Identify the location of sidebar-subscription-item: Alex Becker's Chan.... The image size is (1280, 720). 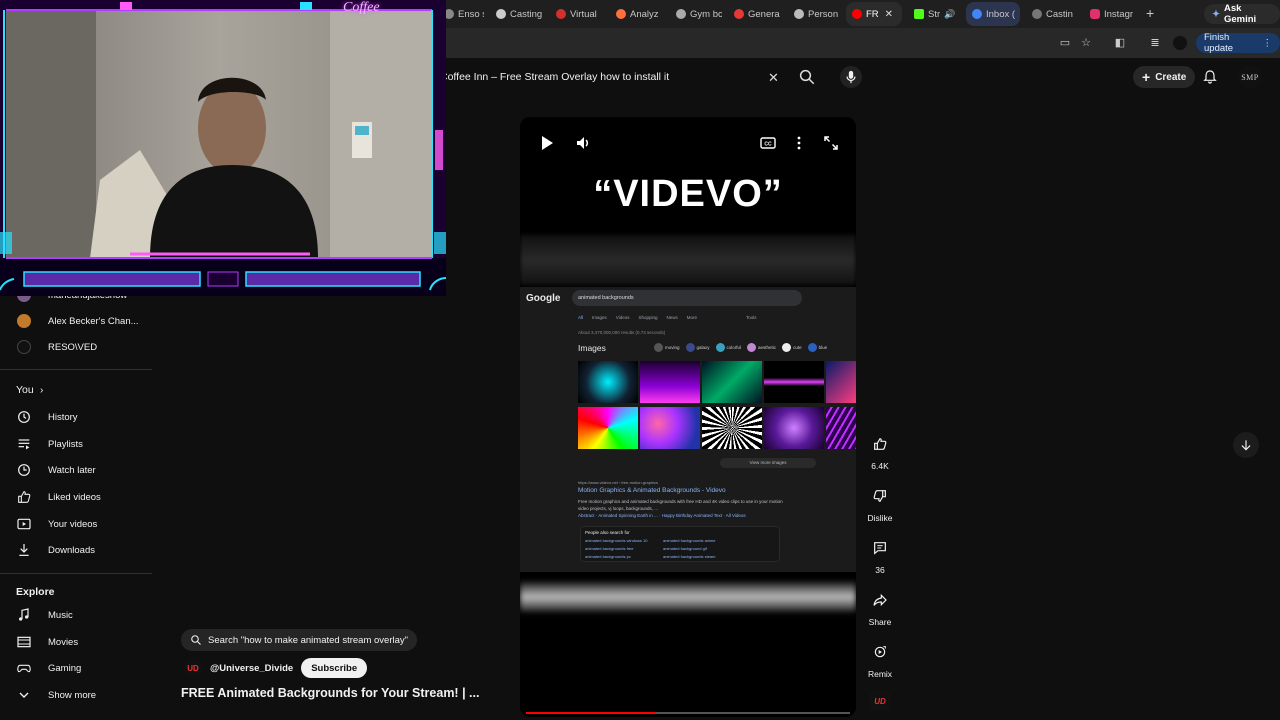
(76, 321).